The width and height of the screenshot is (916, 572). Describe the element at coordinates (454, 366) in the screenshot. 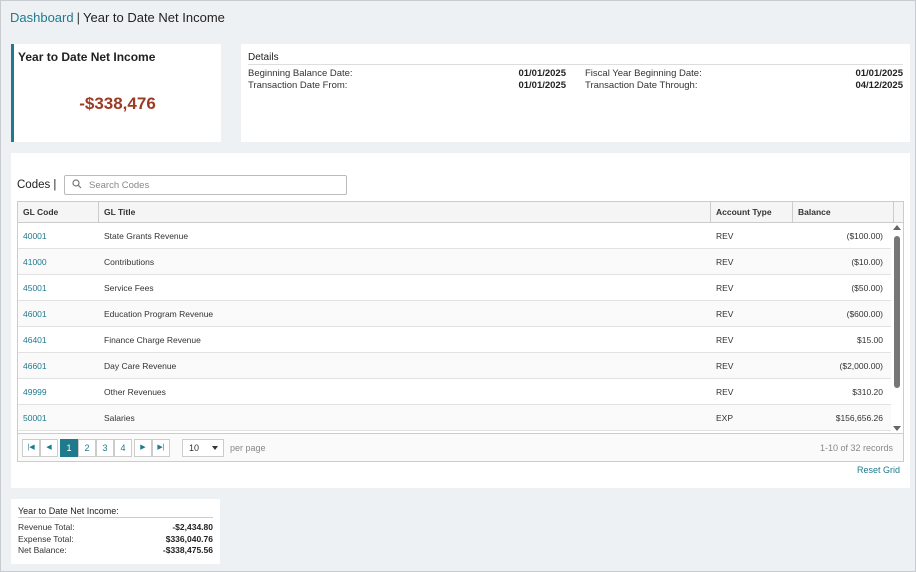

I see `table-row: 46601 Day Care Revenue REV ($2,000.00)` at that location.